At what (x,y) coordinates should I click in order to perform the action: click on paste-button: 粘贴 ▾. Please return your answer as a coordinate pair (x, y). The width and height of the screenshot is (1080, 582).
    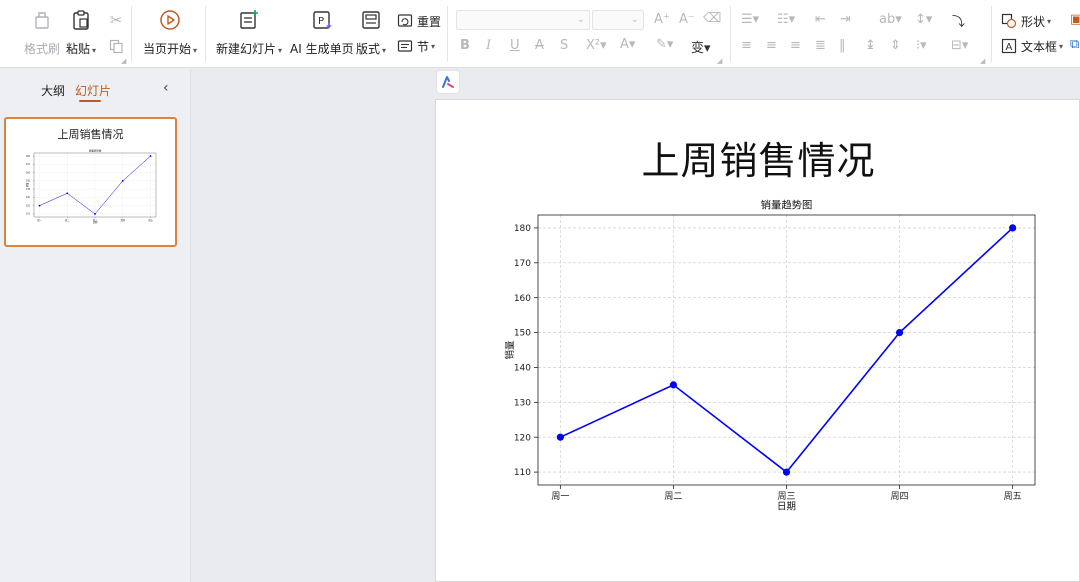
    Looking at the image, I should click on (81, 32).